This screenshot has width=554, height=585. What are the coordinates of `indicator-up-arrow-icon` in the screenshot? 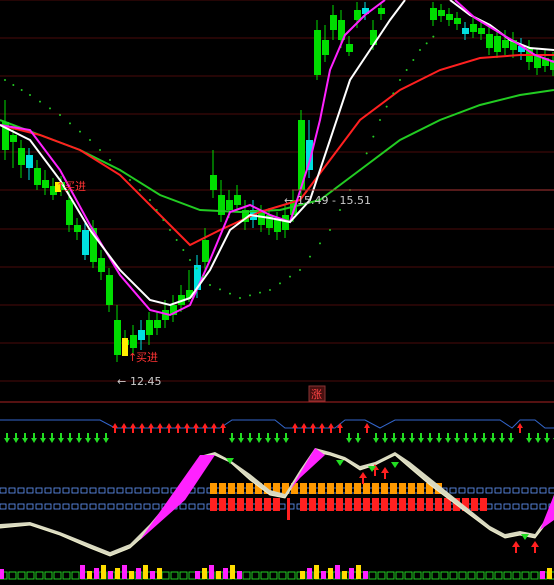 It's located at (516, 544).